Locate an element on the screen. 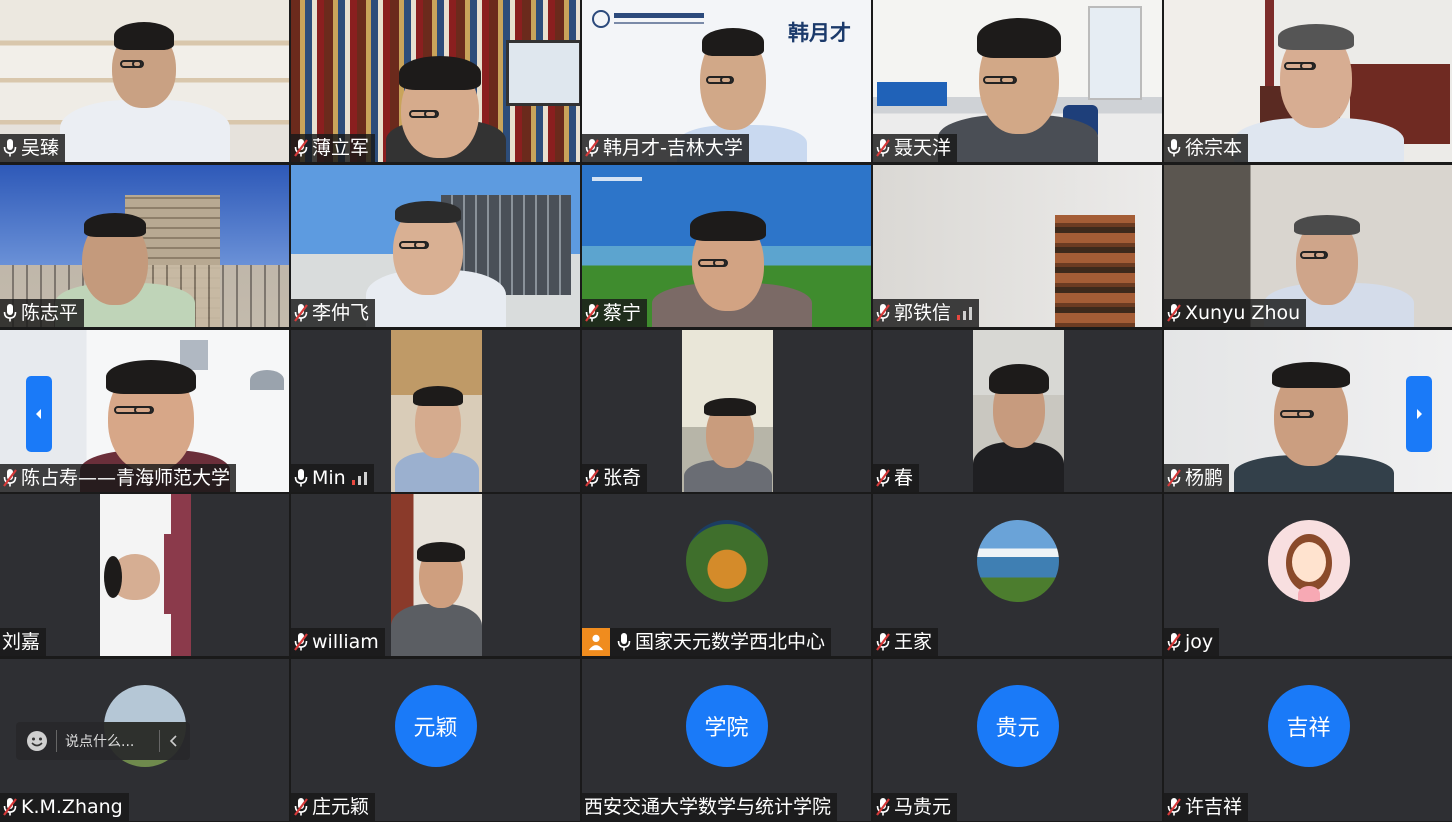 The width and height of the screenshot is (1452, 822). participant-name: 许吉祥 is located at coordinates (1214, 807).